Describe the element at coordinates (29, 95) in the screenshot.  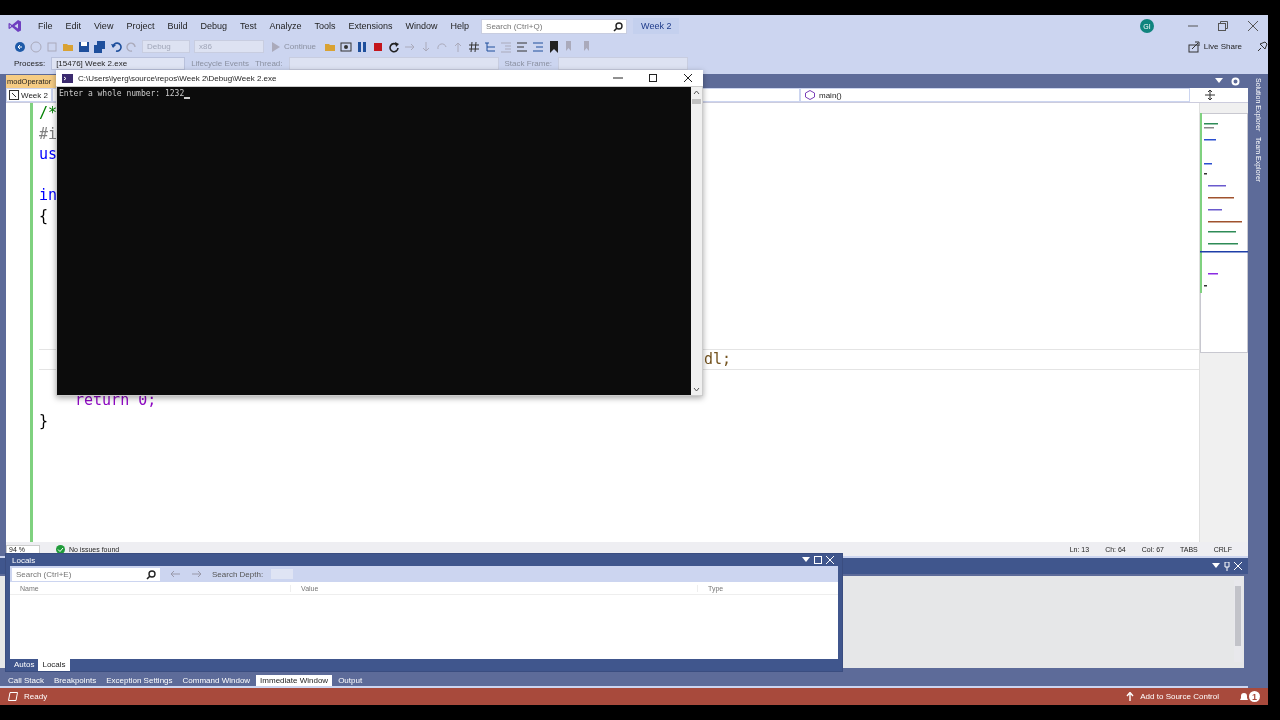
I see `project-dropdown: Week 2` at that location.